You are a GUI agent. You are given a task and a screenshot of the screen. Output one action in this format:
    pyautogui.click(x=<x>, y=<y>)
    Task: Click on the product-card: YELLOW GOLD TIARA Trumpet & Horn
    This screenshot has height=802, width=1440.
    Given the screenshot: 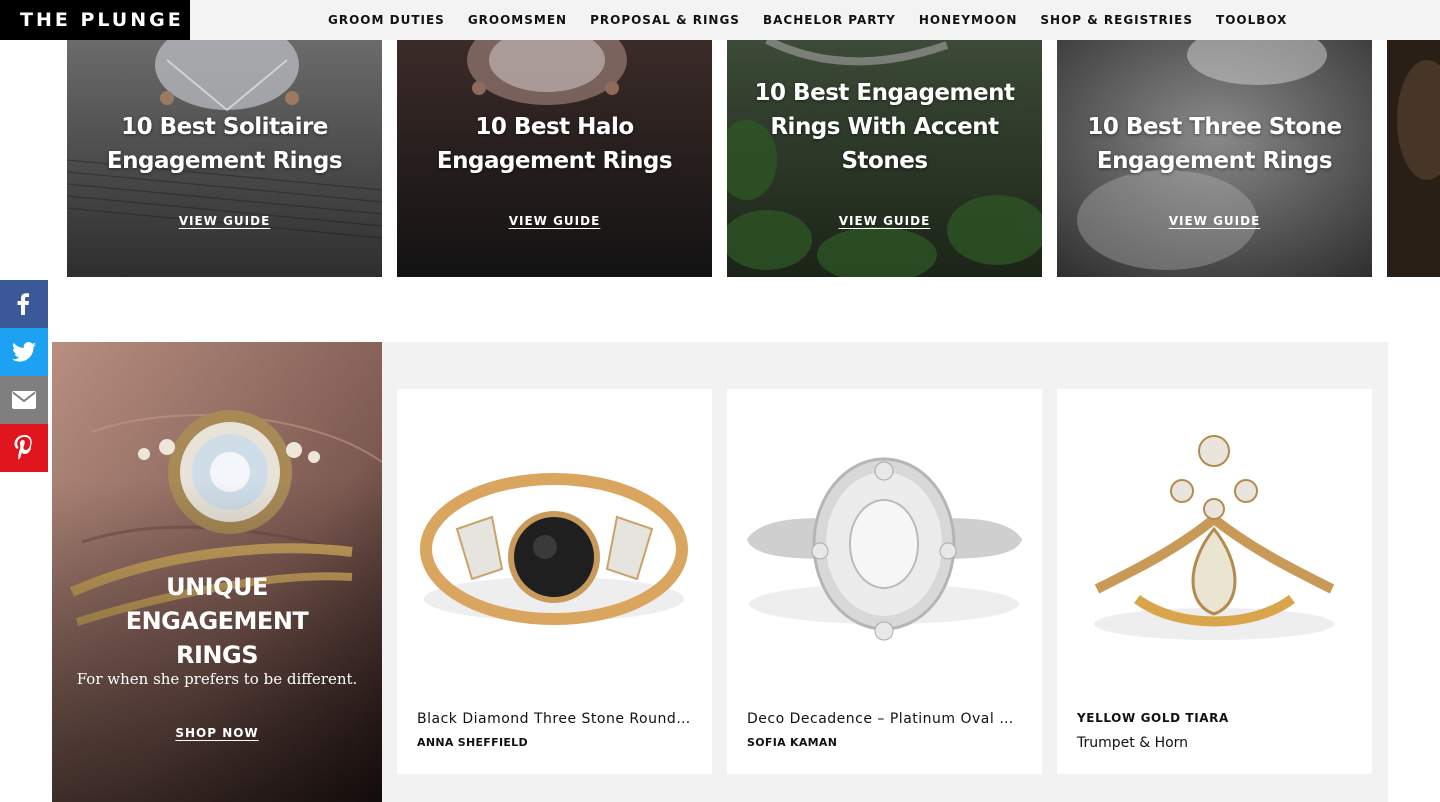 What is the action you would take?
    pyautogui.click(x=1214, y=581)
    